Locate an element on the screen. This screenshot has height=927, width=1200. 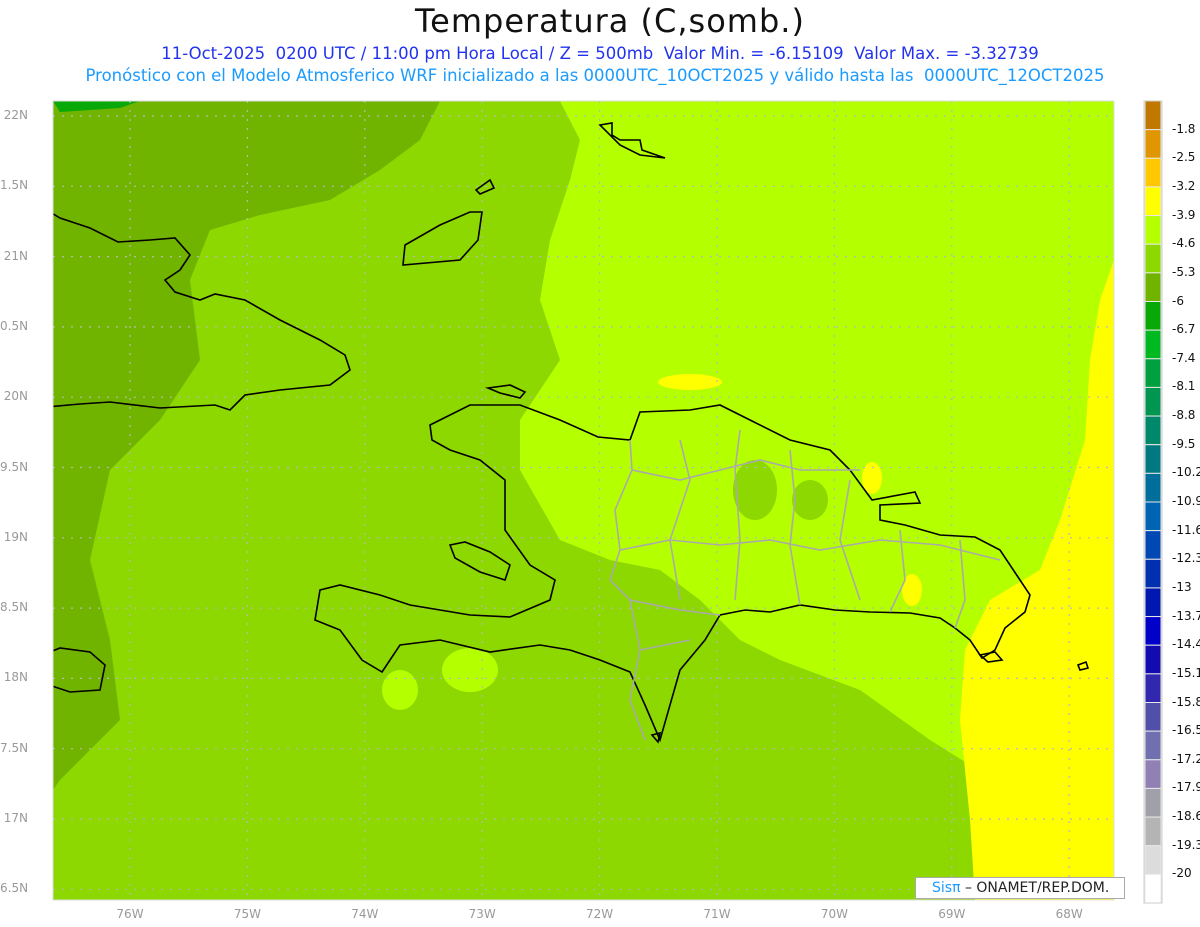
colorbar-label: -14.4 is located at coordinates (1186, 644).